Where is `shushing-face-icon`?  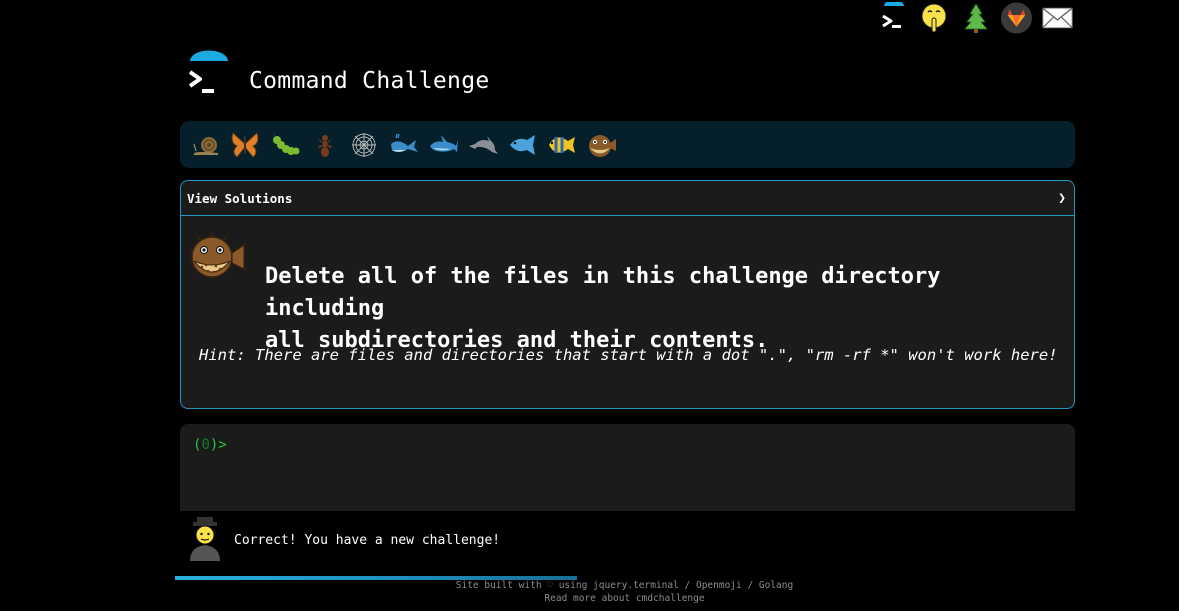 shushing-face-icon is located at coordinates (934, 18).